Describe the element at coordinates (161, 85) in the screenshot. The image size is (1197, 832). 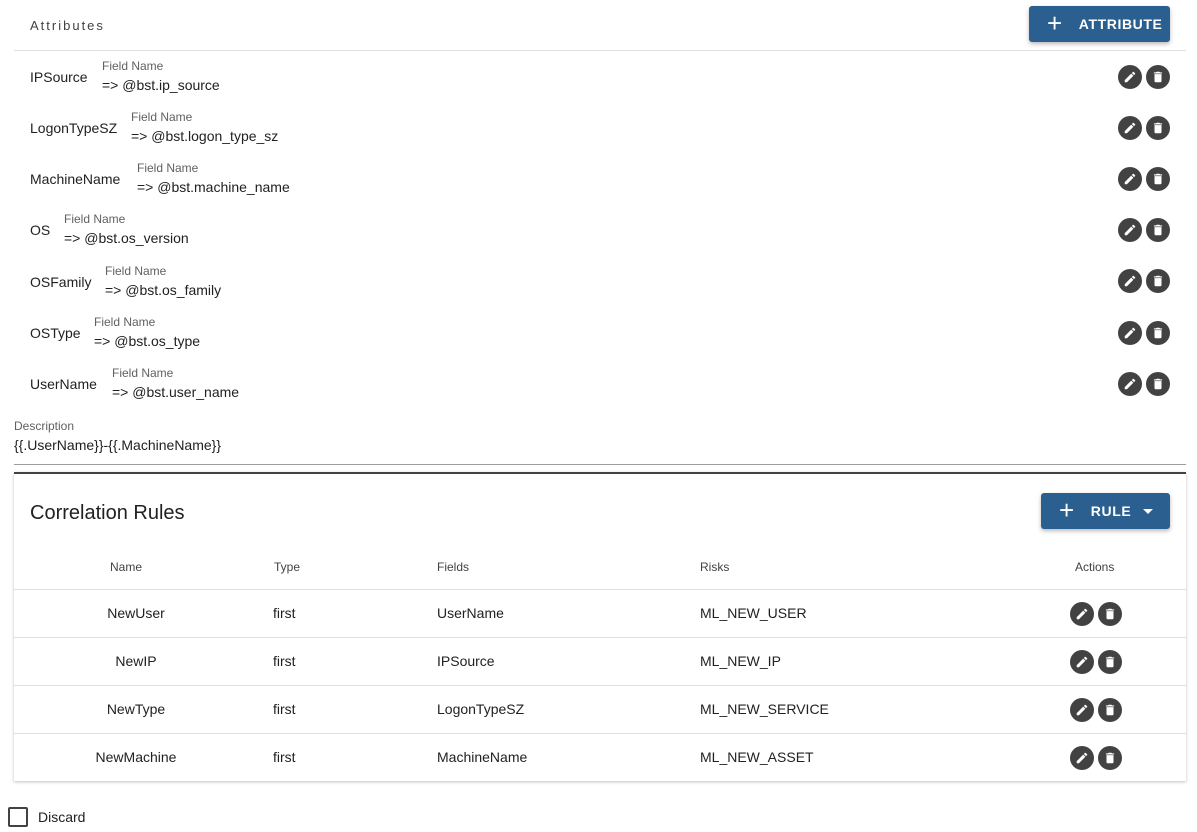
I see `field-name-value: => @bst.ip_source` at that location.